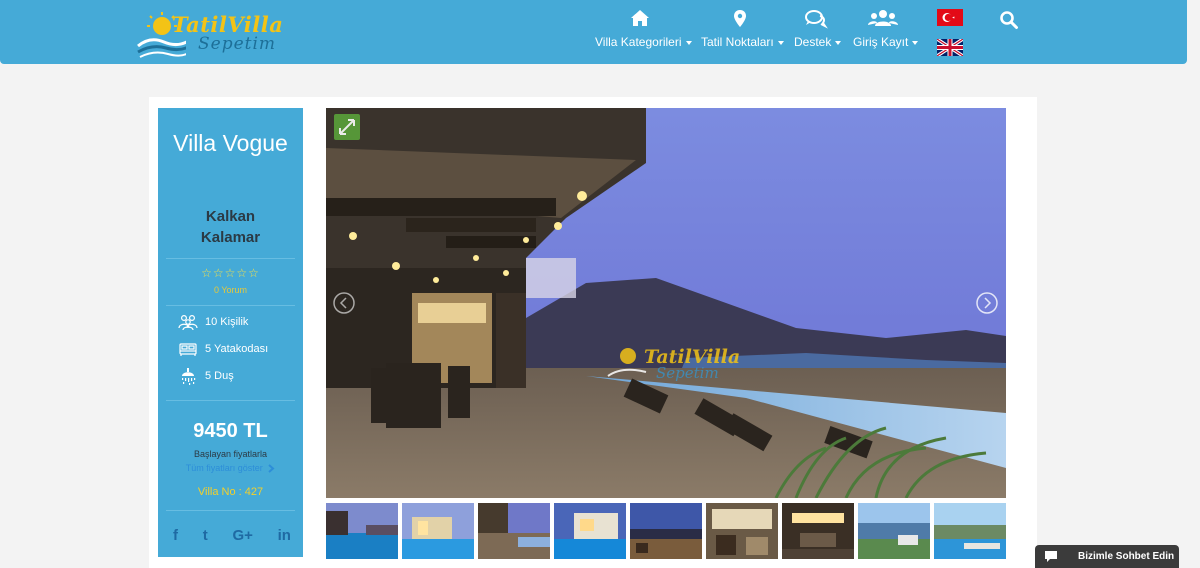  What do you see at coordinates (242, 535) in the screenshot?
I see `google-plus-icon: G+` at bounding box center [242, 535].